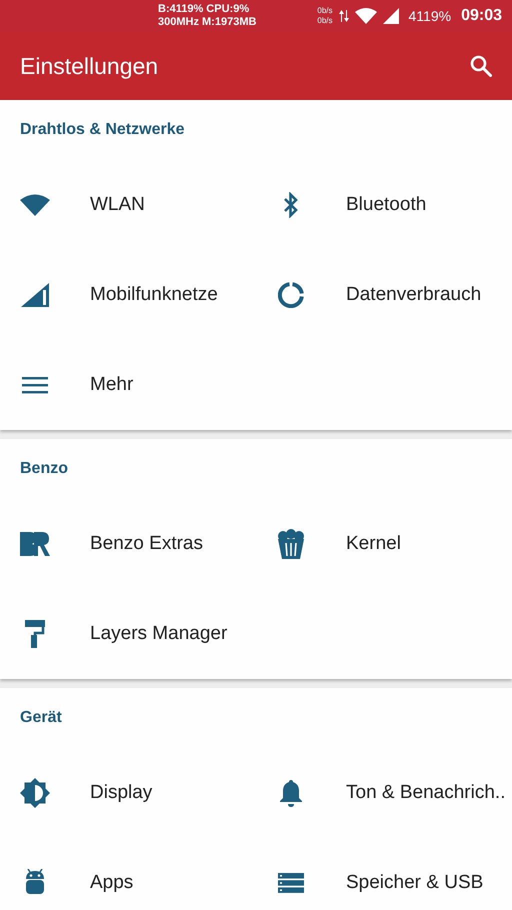 This screenshot has width=512, height=910. What do you see at coordinates (128, 874) in the screenshot?
I see `settings-item: Apps` at bounding box center [128, 874].